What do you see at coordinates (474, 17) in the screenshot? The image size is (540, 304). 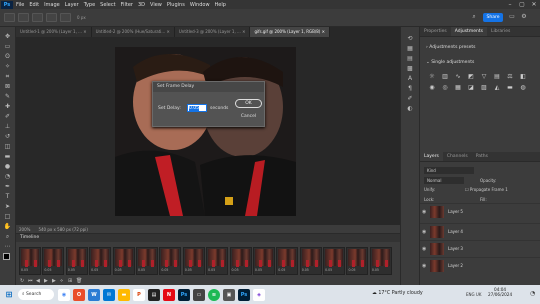 I see `search-icon: ⌕` at bounding box center [474, 17].